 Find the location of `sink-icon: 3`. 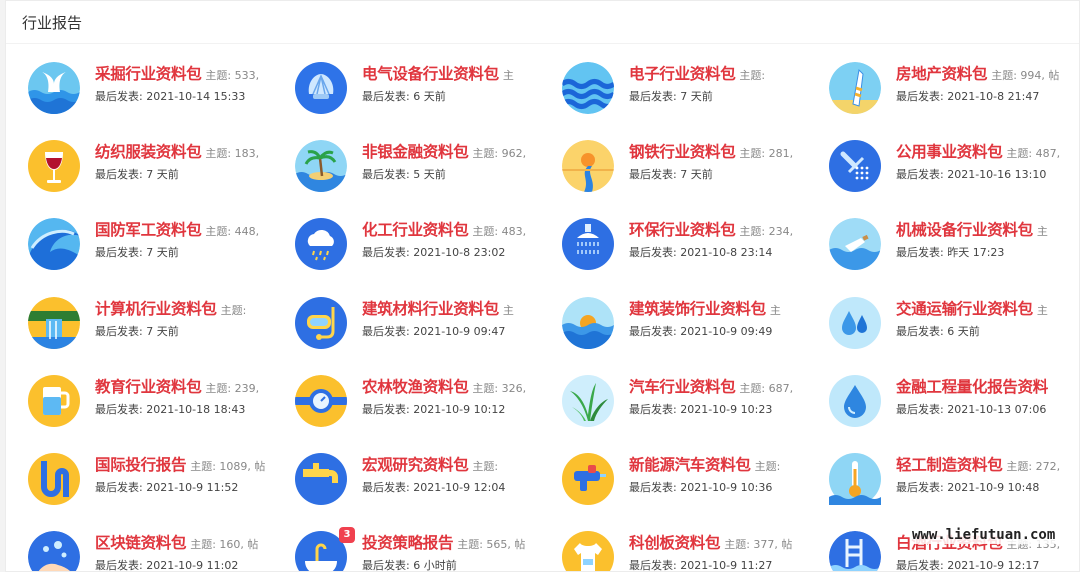

sink-icon: 3 is located at coordinates (325, 549).